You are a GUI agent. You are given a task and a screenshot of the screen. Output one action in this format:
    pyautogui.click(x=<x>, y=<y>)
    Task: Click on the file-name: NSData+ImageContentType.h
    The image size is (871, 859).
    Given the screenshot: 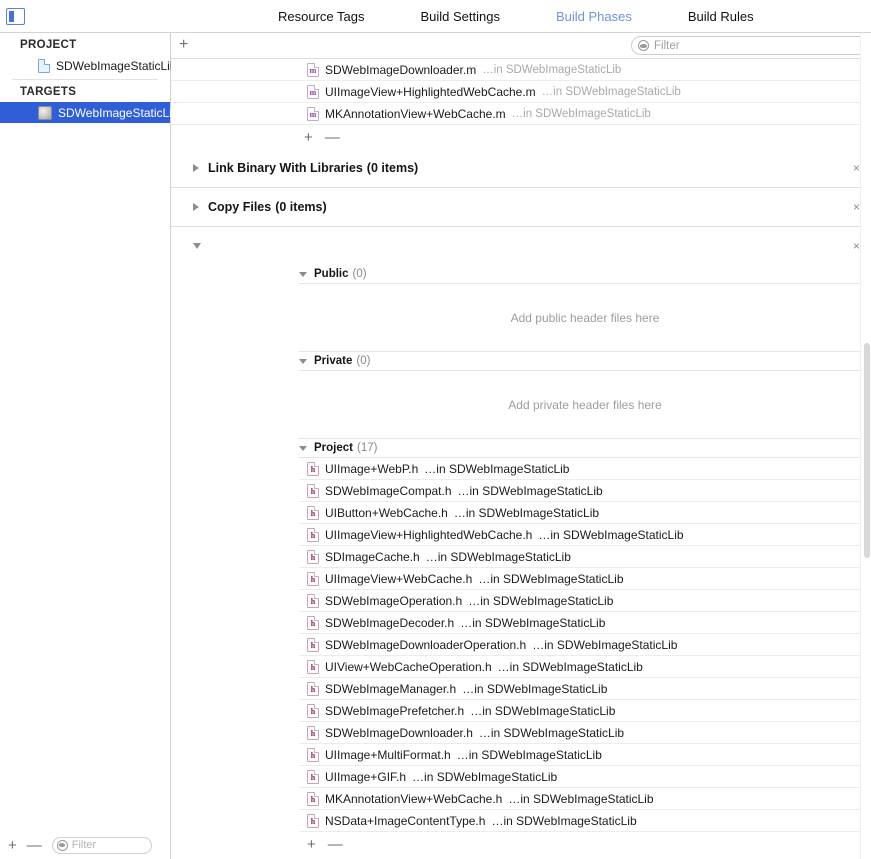 What is the action you would take?
    pyautogui.click(x=405, y=820)
    